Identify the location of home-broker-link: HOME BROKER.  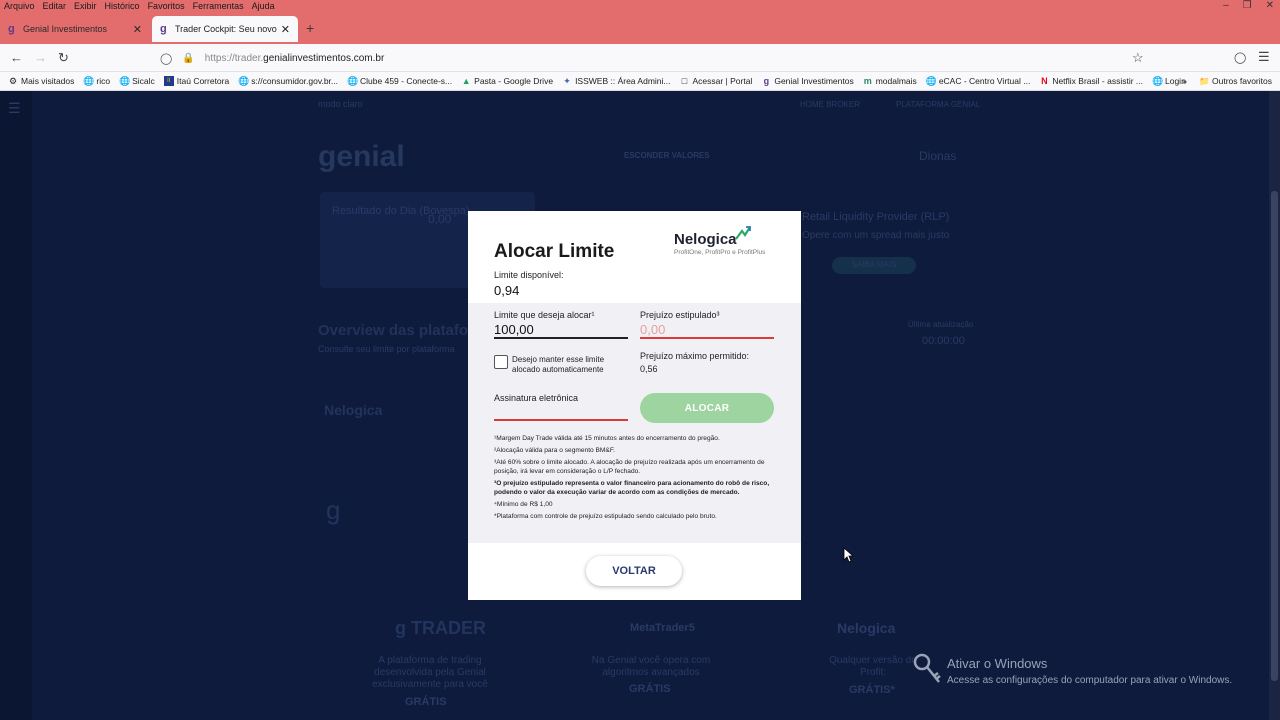
(830, 104).